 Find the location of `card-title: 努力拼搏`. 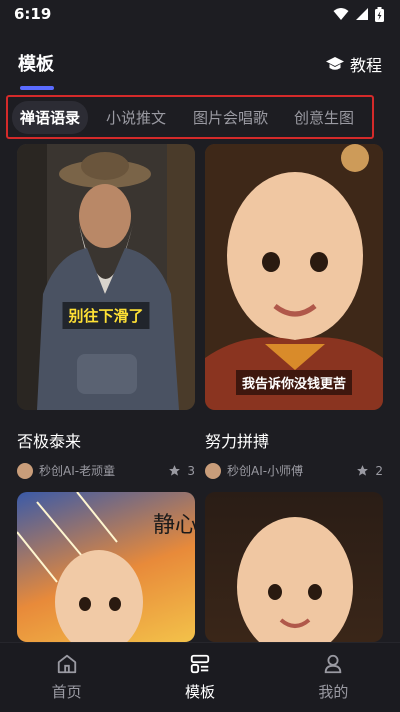

card-title: 努力拼搏 is located at coordinates (237, 441).